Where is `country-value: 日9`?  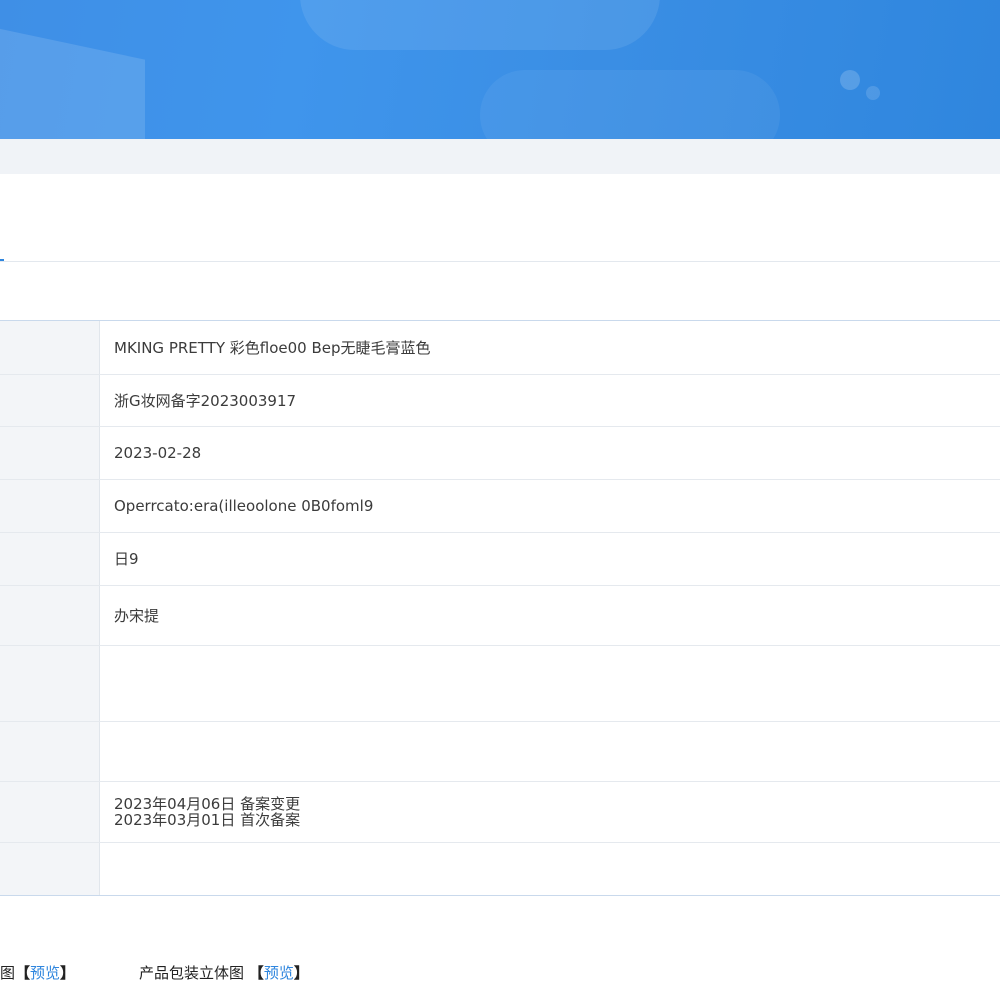 country-value: 日9 is located at coordinates (550, 559).